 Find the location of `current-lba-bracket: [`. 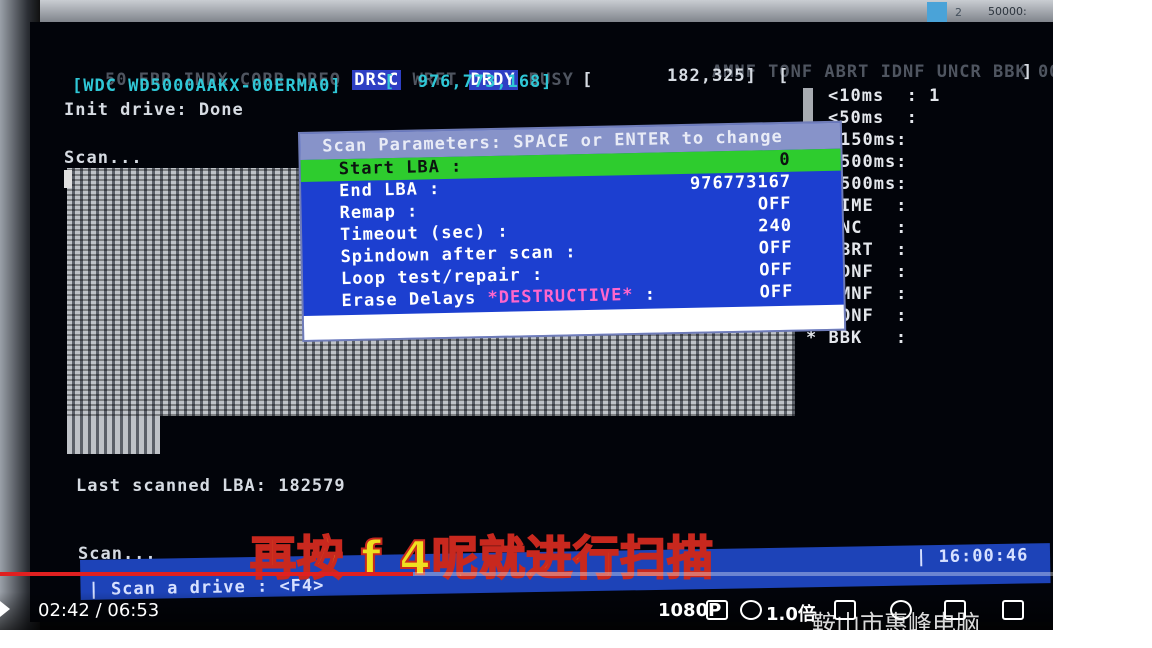

current-lba-bracket: [ is located at coordinates (588, 80).